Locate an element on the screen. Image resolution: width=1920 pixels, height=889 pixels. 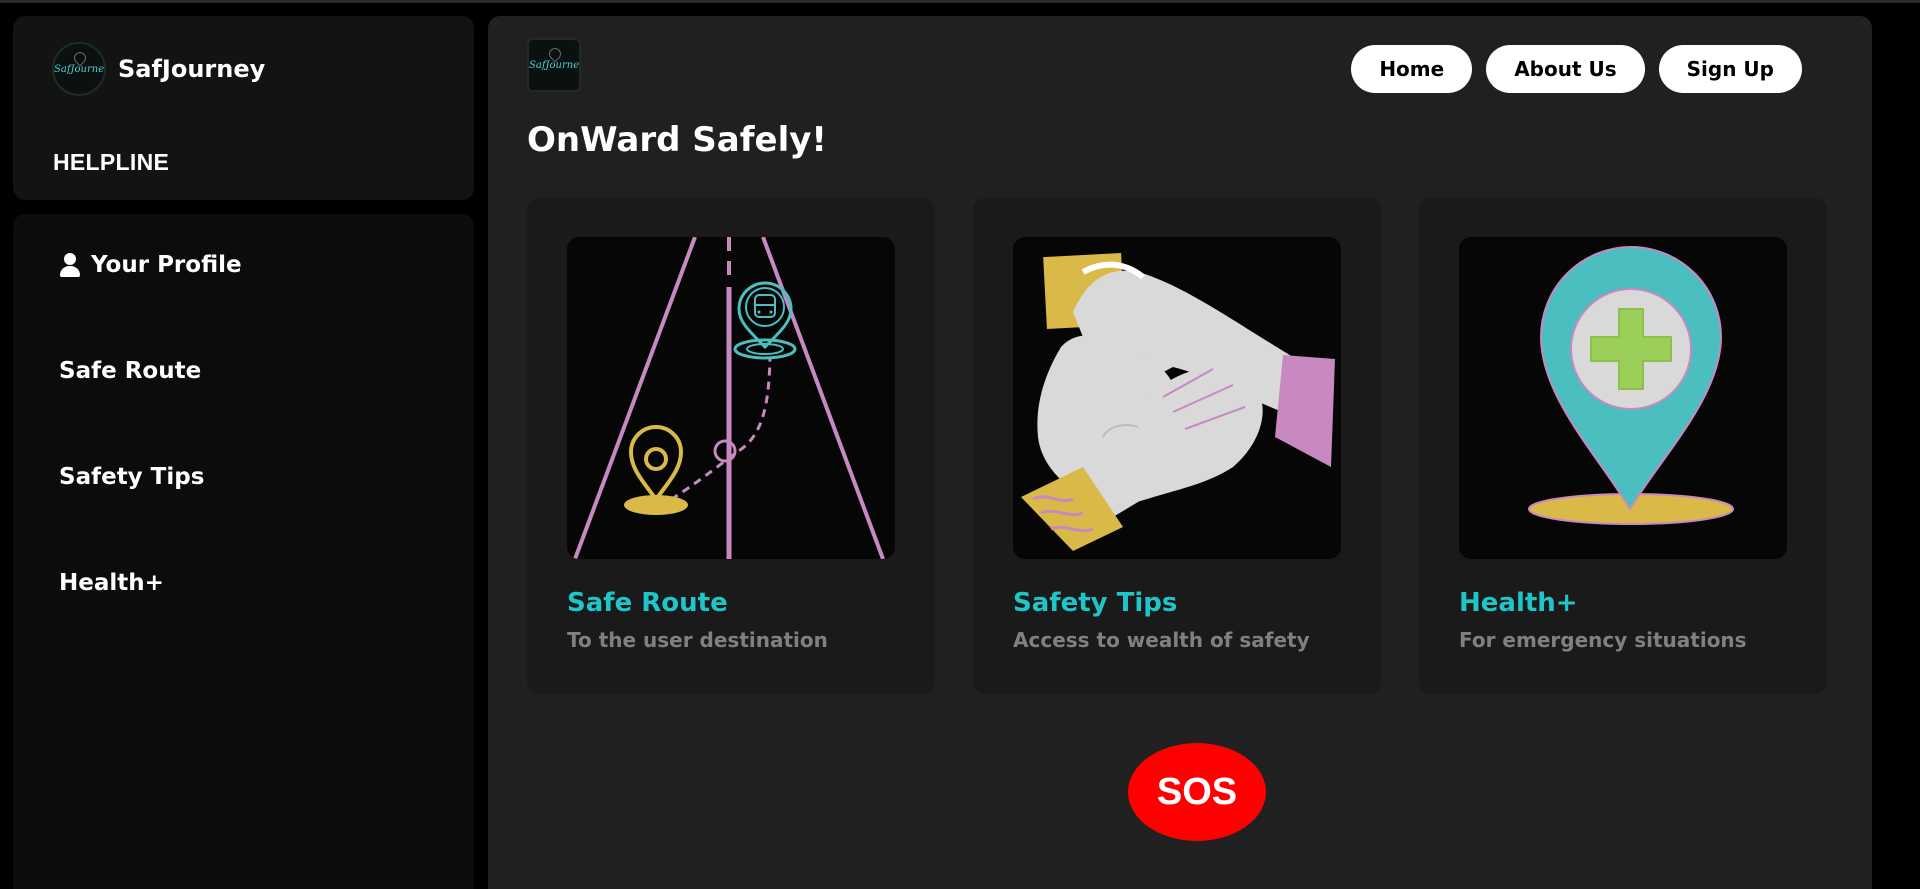
sidebar-item-label: Your Profile is located at coordinates (166, 265).